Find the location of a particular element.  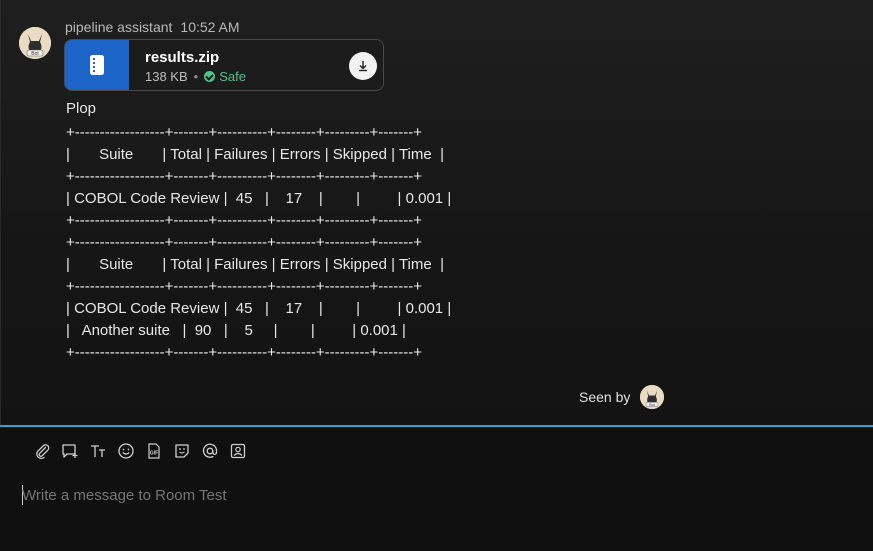

seen-by-label: Seen by is located at coordinates (605, 397).